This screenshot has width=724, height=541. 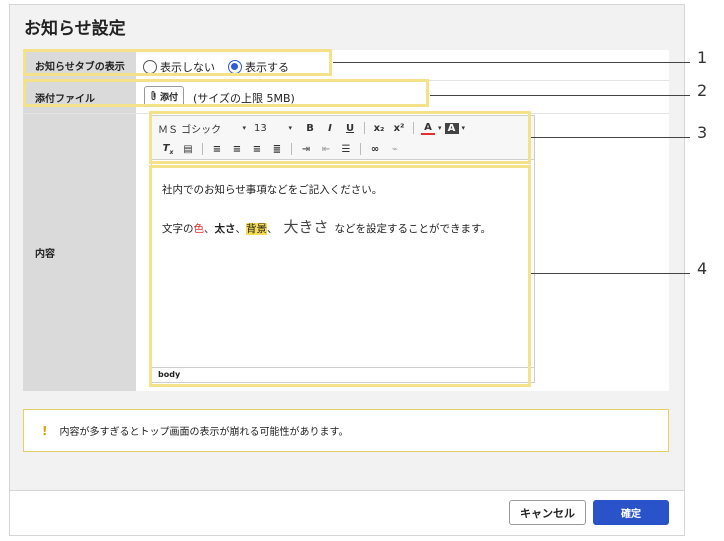 What do you see at coordinates (272, 190) in the screenshot?
I see `editor-line-1: 社内でのお知らせ事項などをご記入ください。` at bounding box center [272, 190].